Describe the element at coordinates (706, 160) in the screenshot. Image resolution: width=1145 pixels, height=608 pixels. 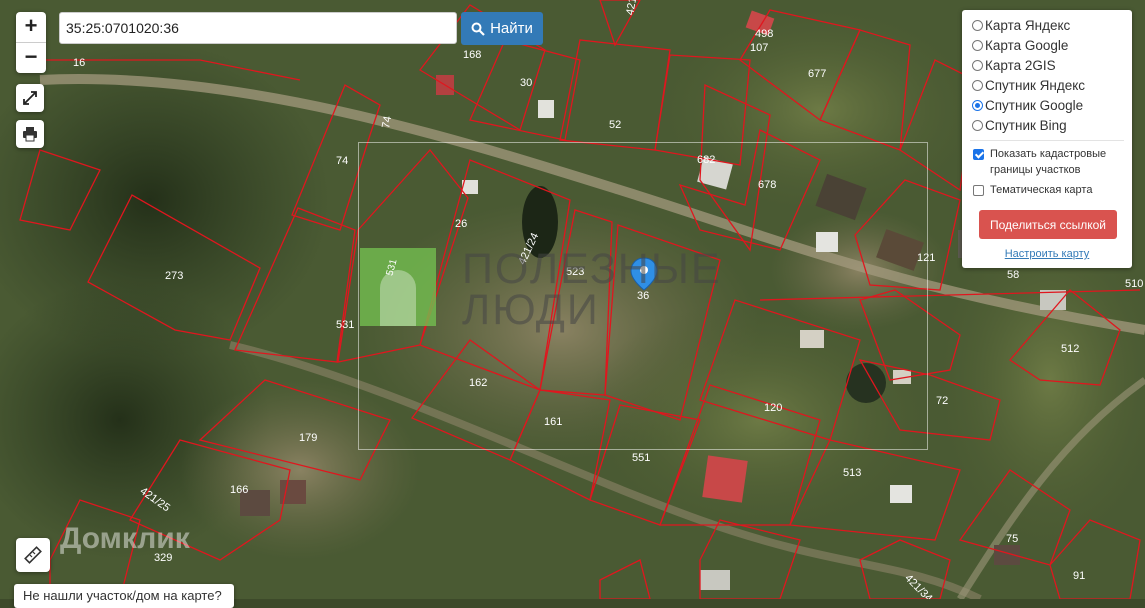
I see `plot-label: 682` at that location.